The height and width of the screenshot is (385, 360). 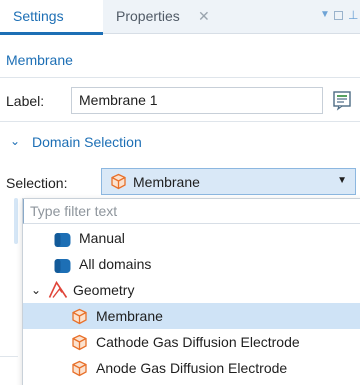 What do you see at coordinates (204, 16) in the screenshot?
I see `close-icon: ✕` at bounding box center [204, 16].